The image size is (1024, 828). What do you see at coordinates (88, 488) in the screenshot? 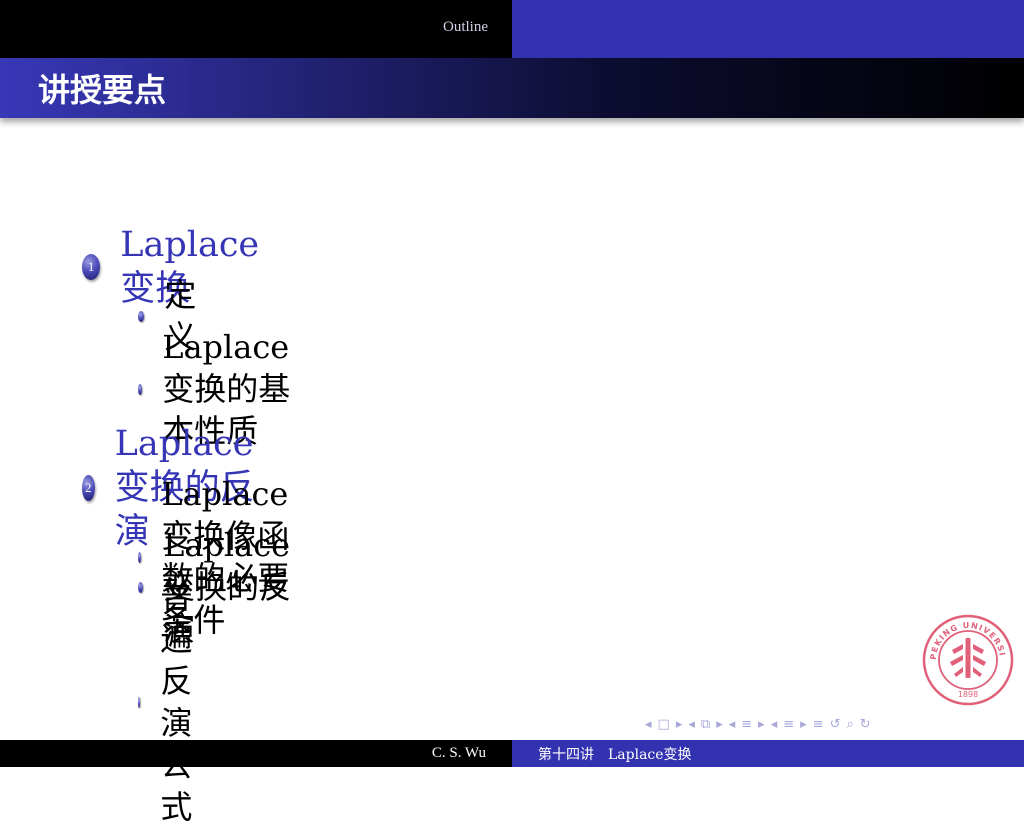
I see `section-number-badge: 2` at bounding box center [88, 488].